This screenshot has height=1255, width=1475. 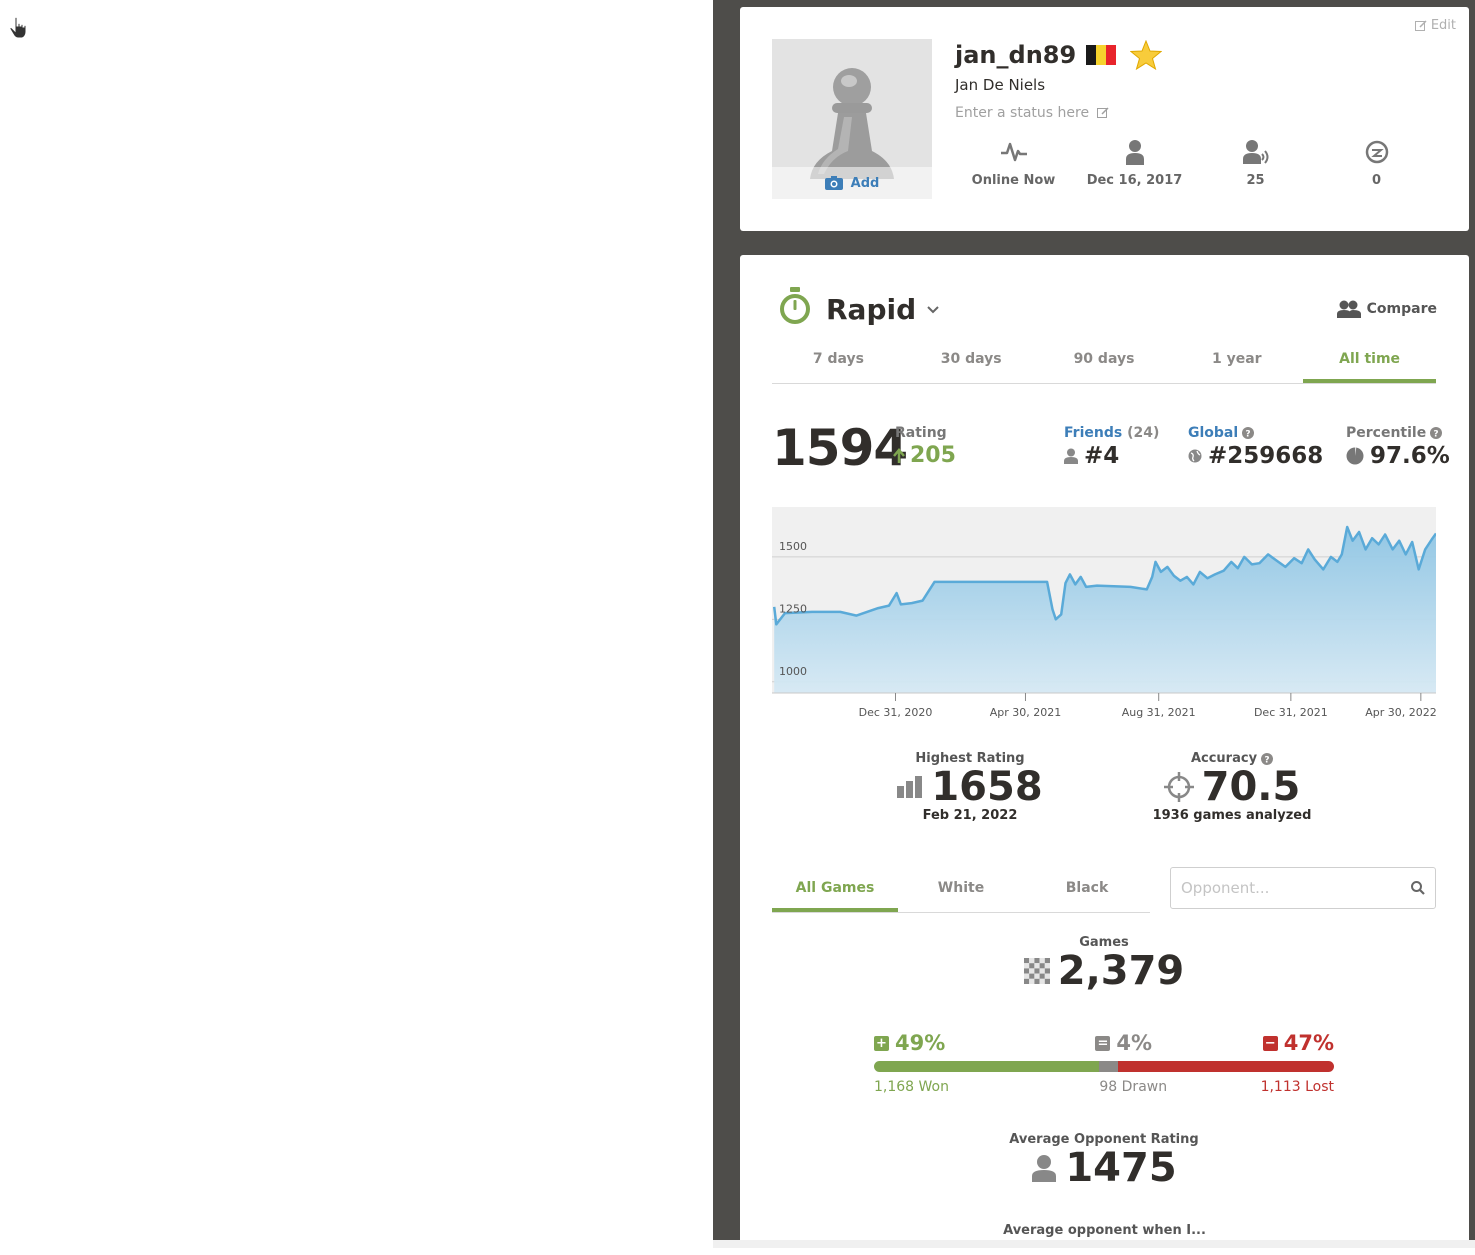 I want to click on lost-percent: − 47%, so click(x=1298, y=1043).